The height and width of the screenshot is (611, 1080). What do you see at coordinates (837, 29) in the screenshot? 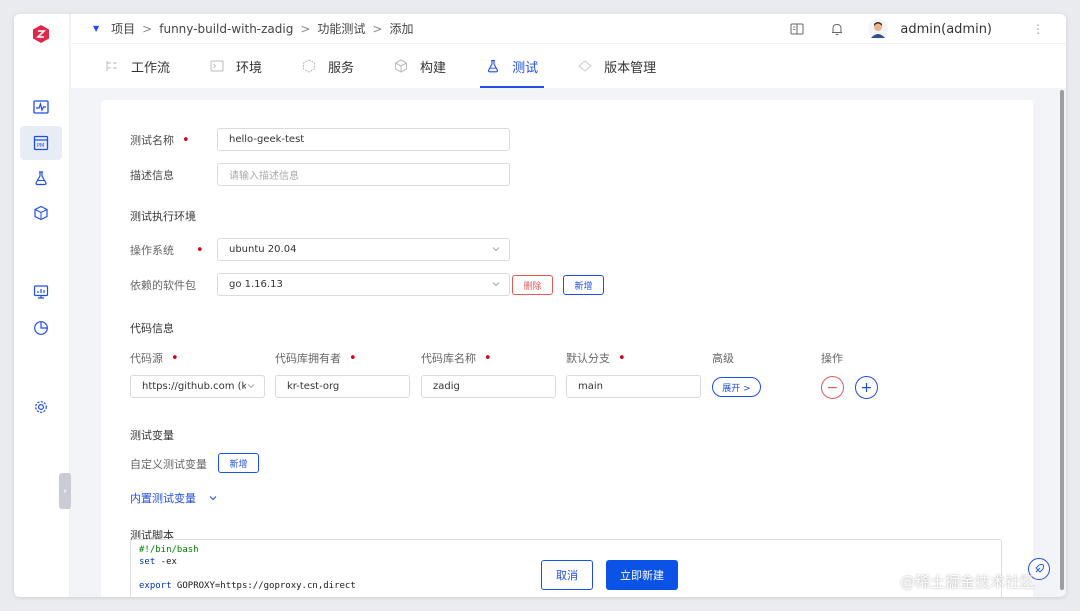
I see `bell-icon` at bounding box center [837, 29].